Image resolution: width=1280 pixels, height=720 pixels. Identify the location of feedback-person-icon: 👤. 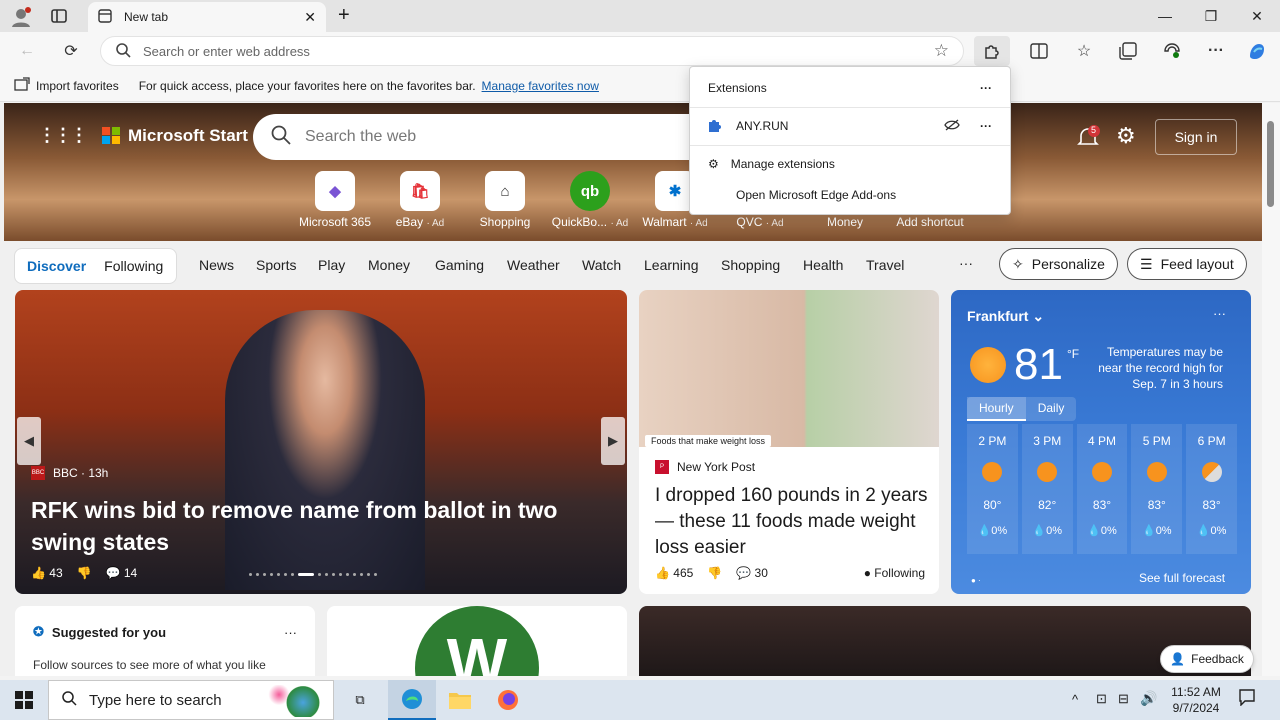
(1178, 659).